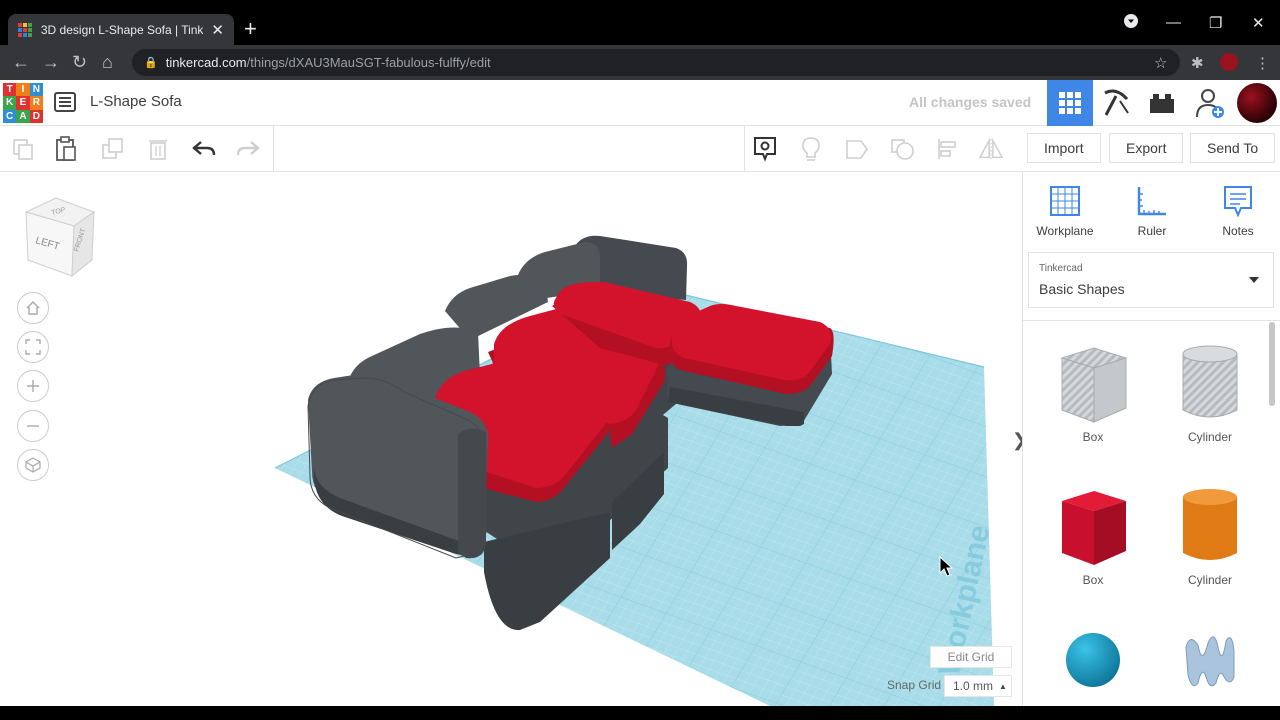  Describe the element at coordinates (1257, 103) in the screenshot. I see `user-avatar` at that location.